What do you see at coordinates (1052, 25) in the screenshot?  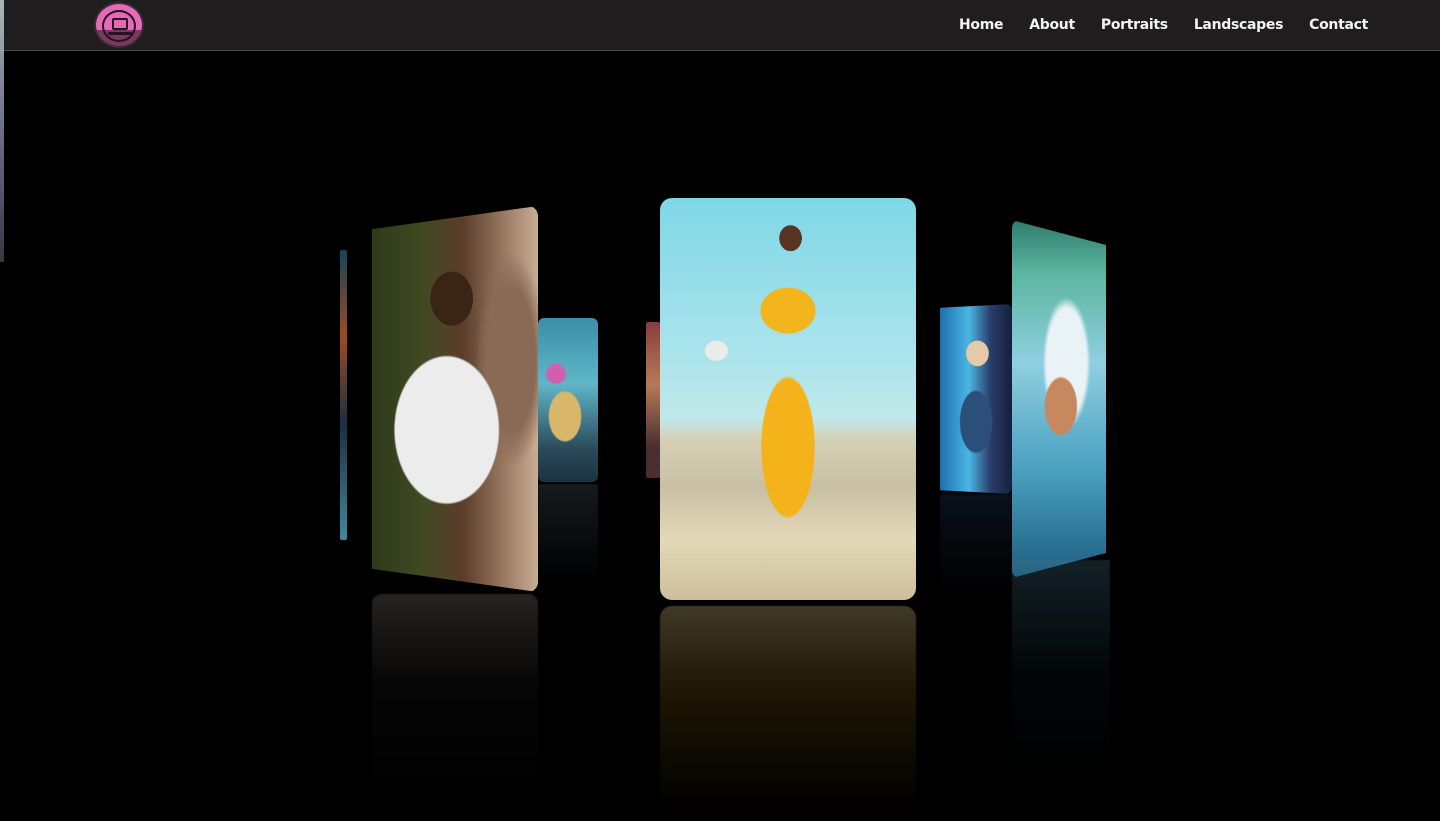 I see `nav-link-about: About` at bounding box center [1052, 25].